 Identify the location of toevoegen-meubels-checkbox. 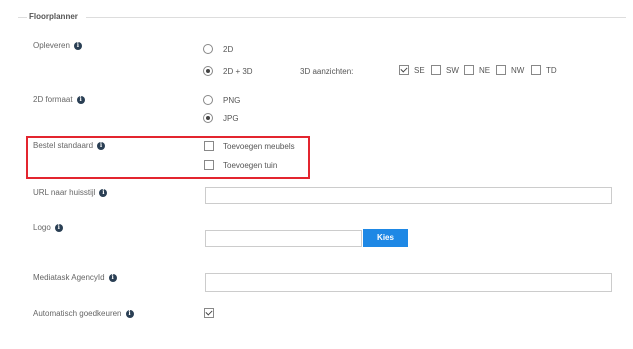
(209, 146).